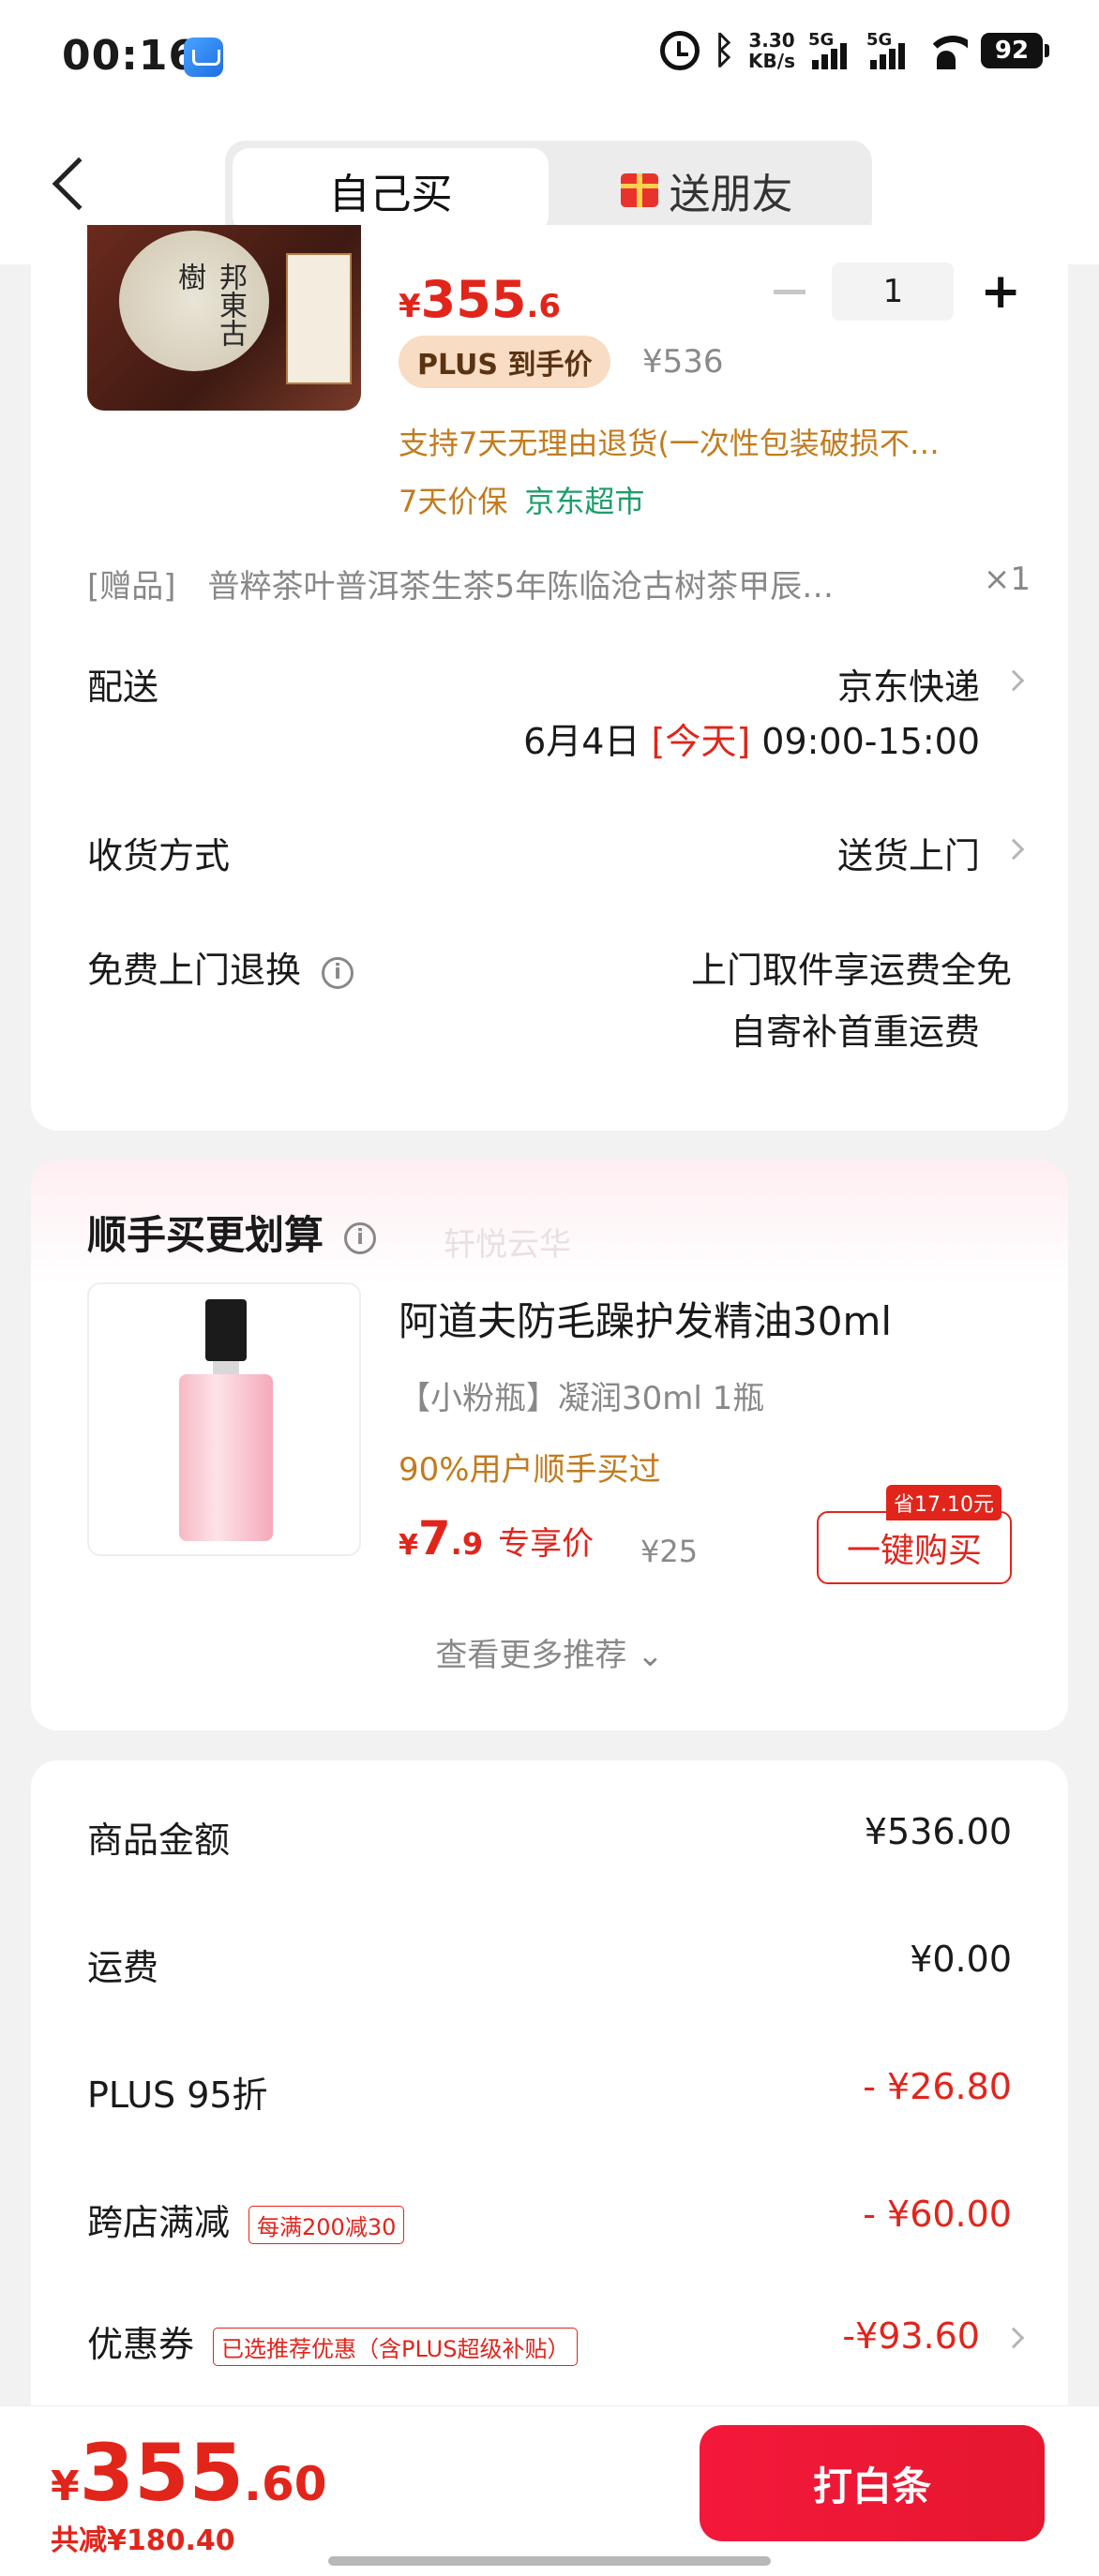 Image resolution: width=1099 pixels, height=2576 pixels. Describe the element at coordinates (521, 499) in the screenshot. I see `service-tags: 7天价保 京东超市` at that location.